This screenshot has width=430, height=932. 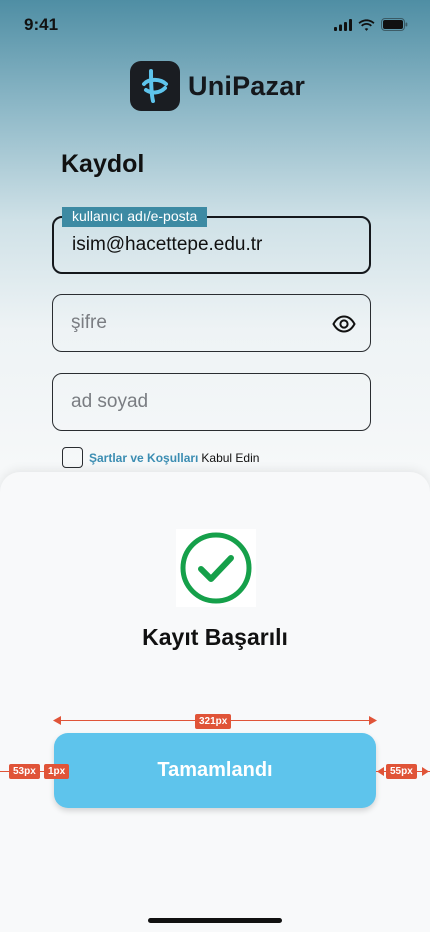 I want to click on fullname-input, so click(x=201, y=402).